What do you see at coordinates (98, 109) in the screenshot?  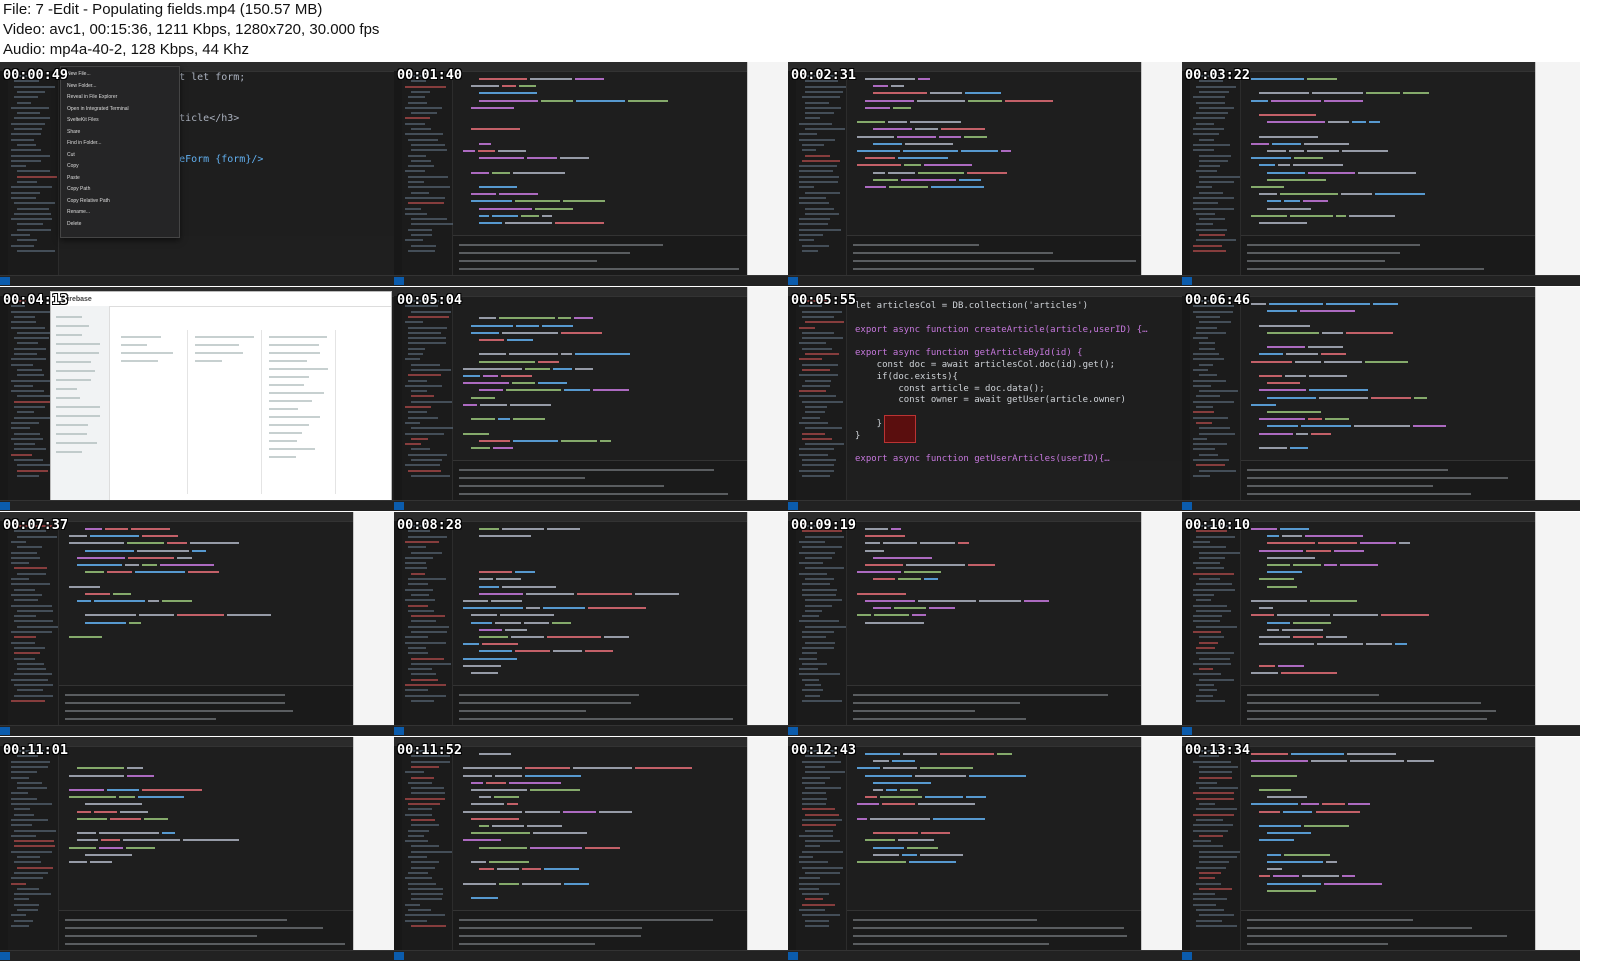 I see `context-menu-item: Open in Integrated Terminal` at bounding box center [98, 109].